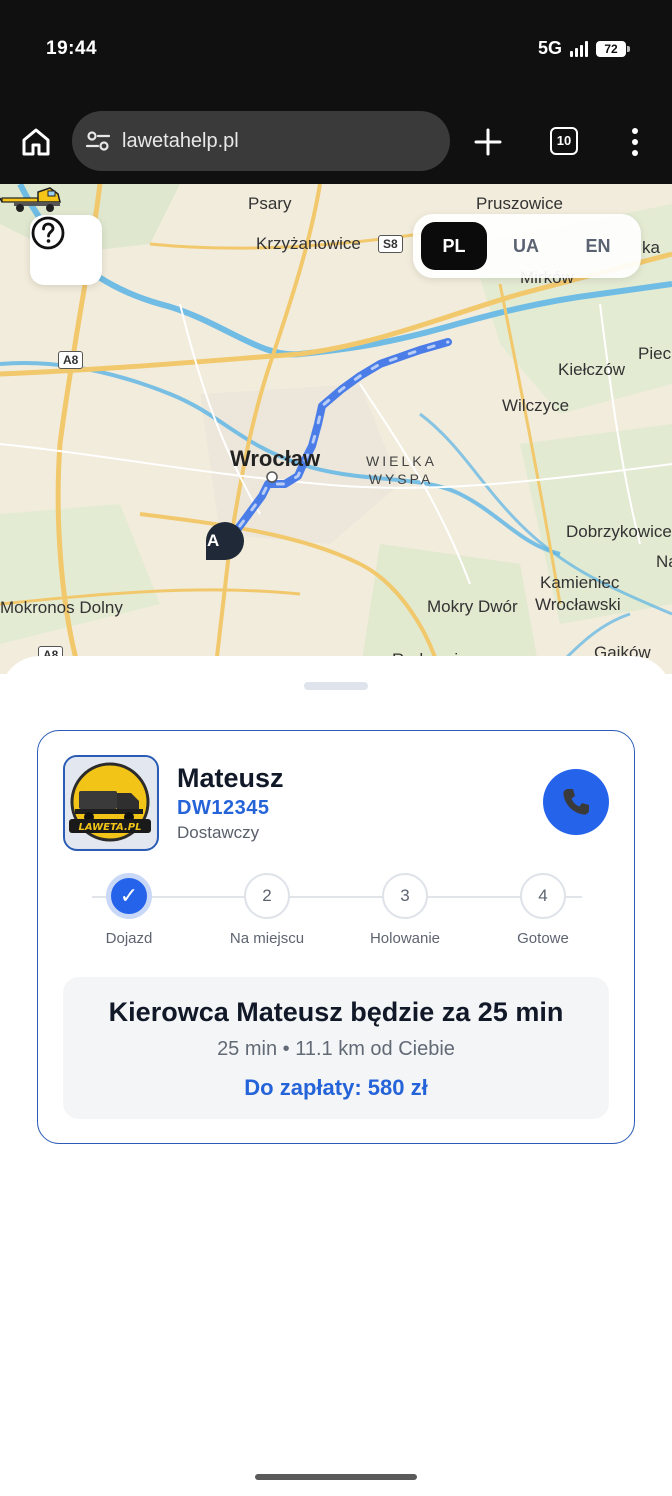 Image resolution: width=672 pixels, height=1496 pixels. I want to click on call-button, so click(576, 802).